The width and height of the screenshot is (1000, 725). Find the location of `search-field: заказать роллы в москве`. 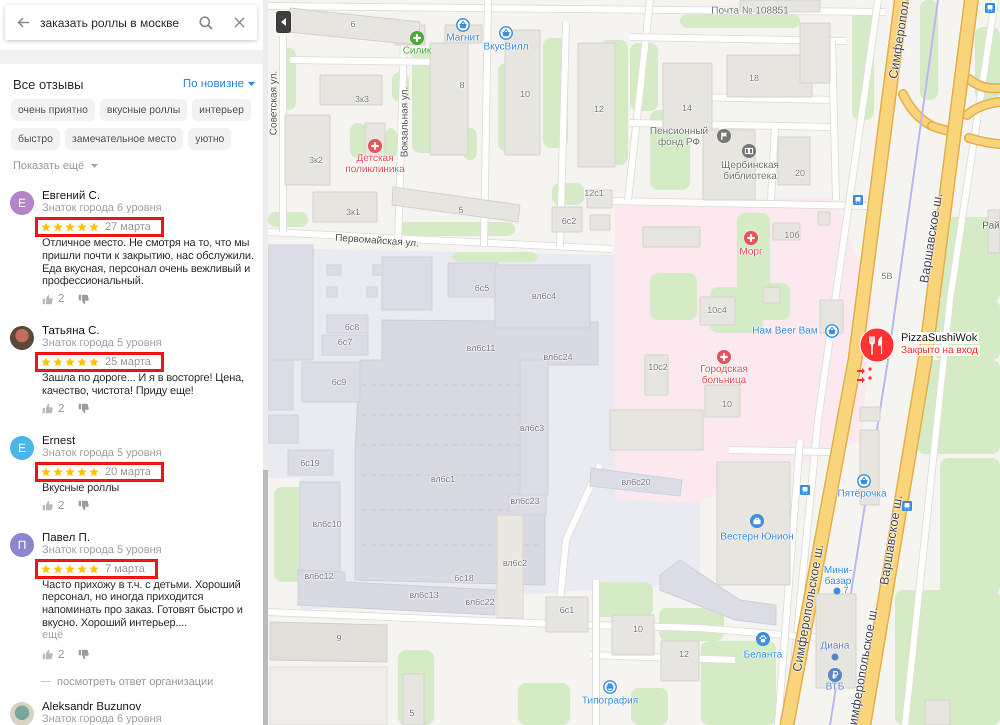

search-field: заказать роллы в москве is located at coordinates (119, 23).